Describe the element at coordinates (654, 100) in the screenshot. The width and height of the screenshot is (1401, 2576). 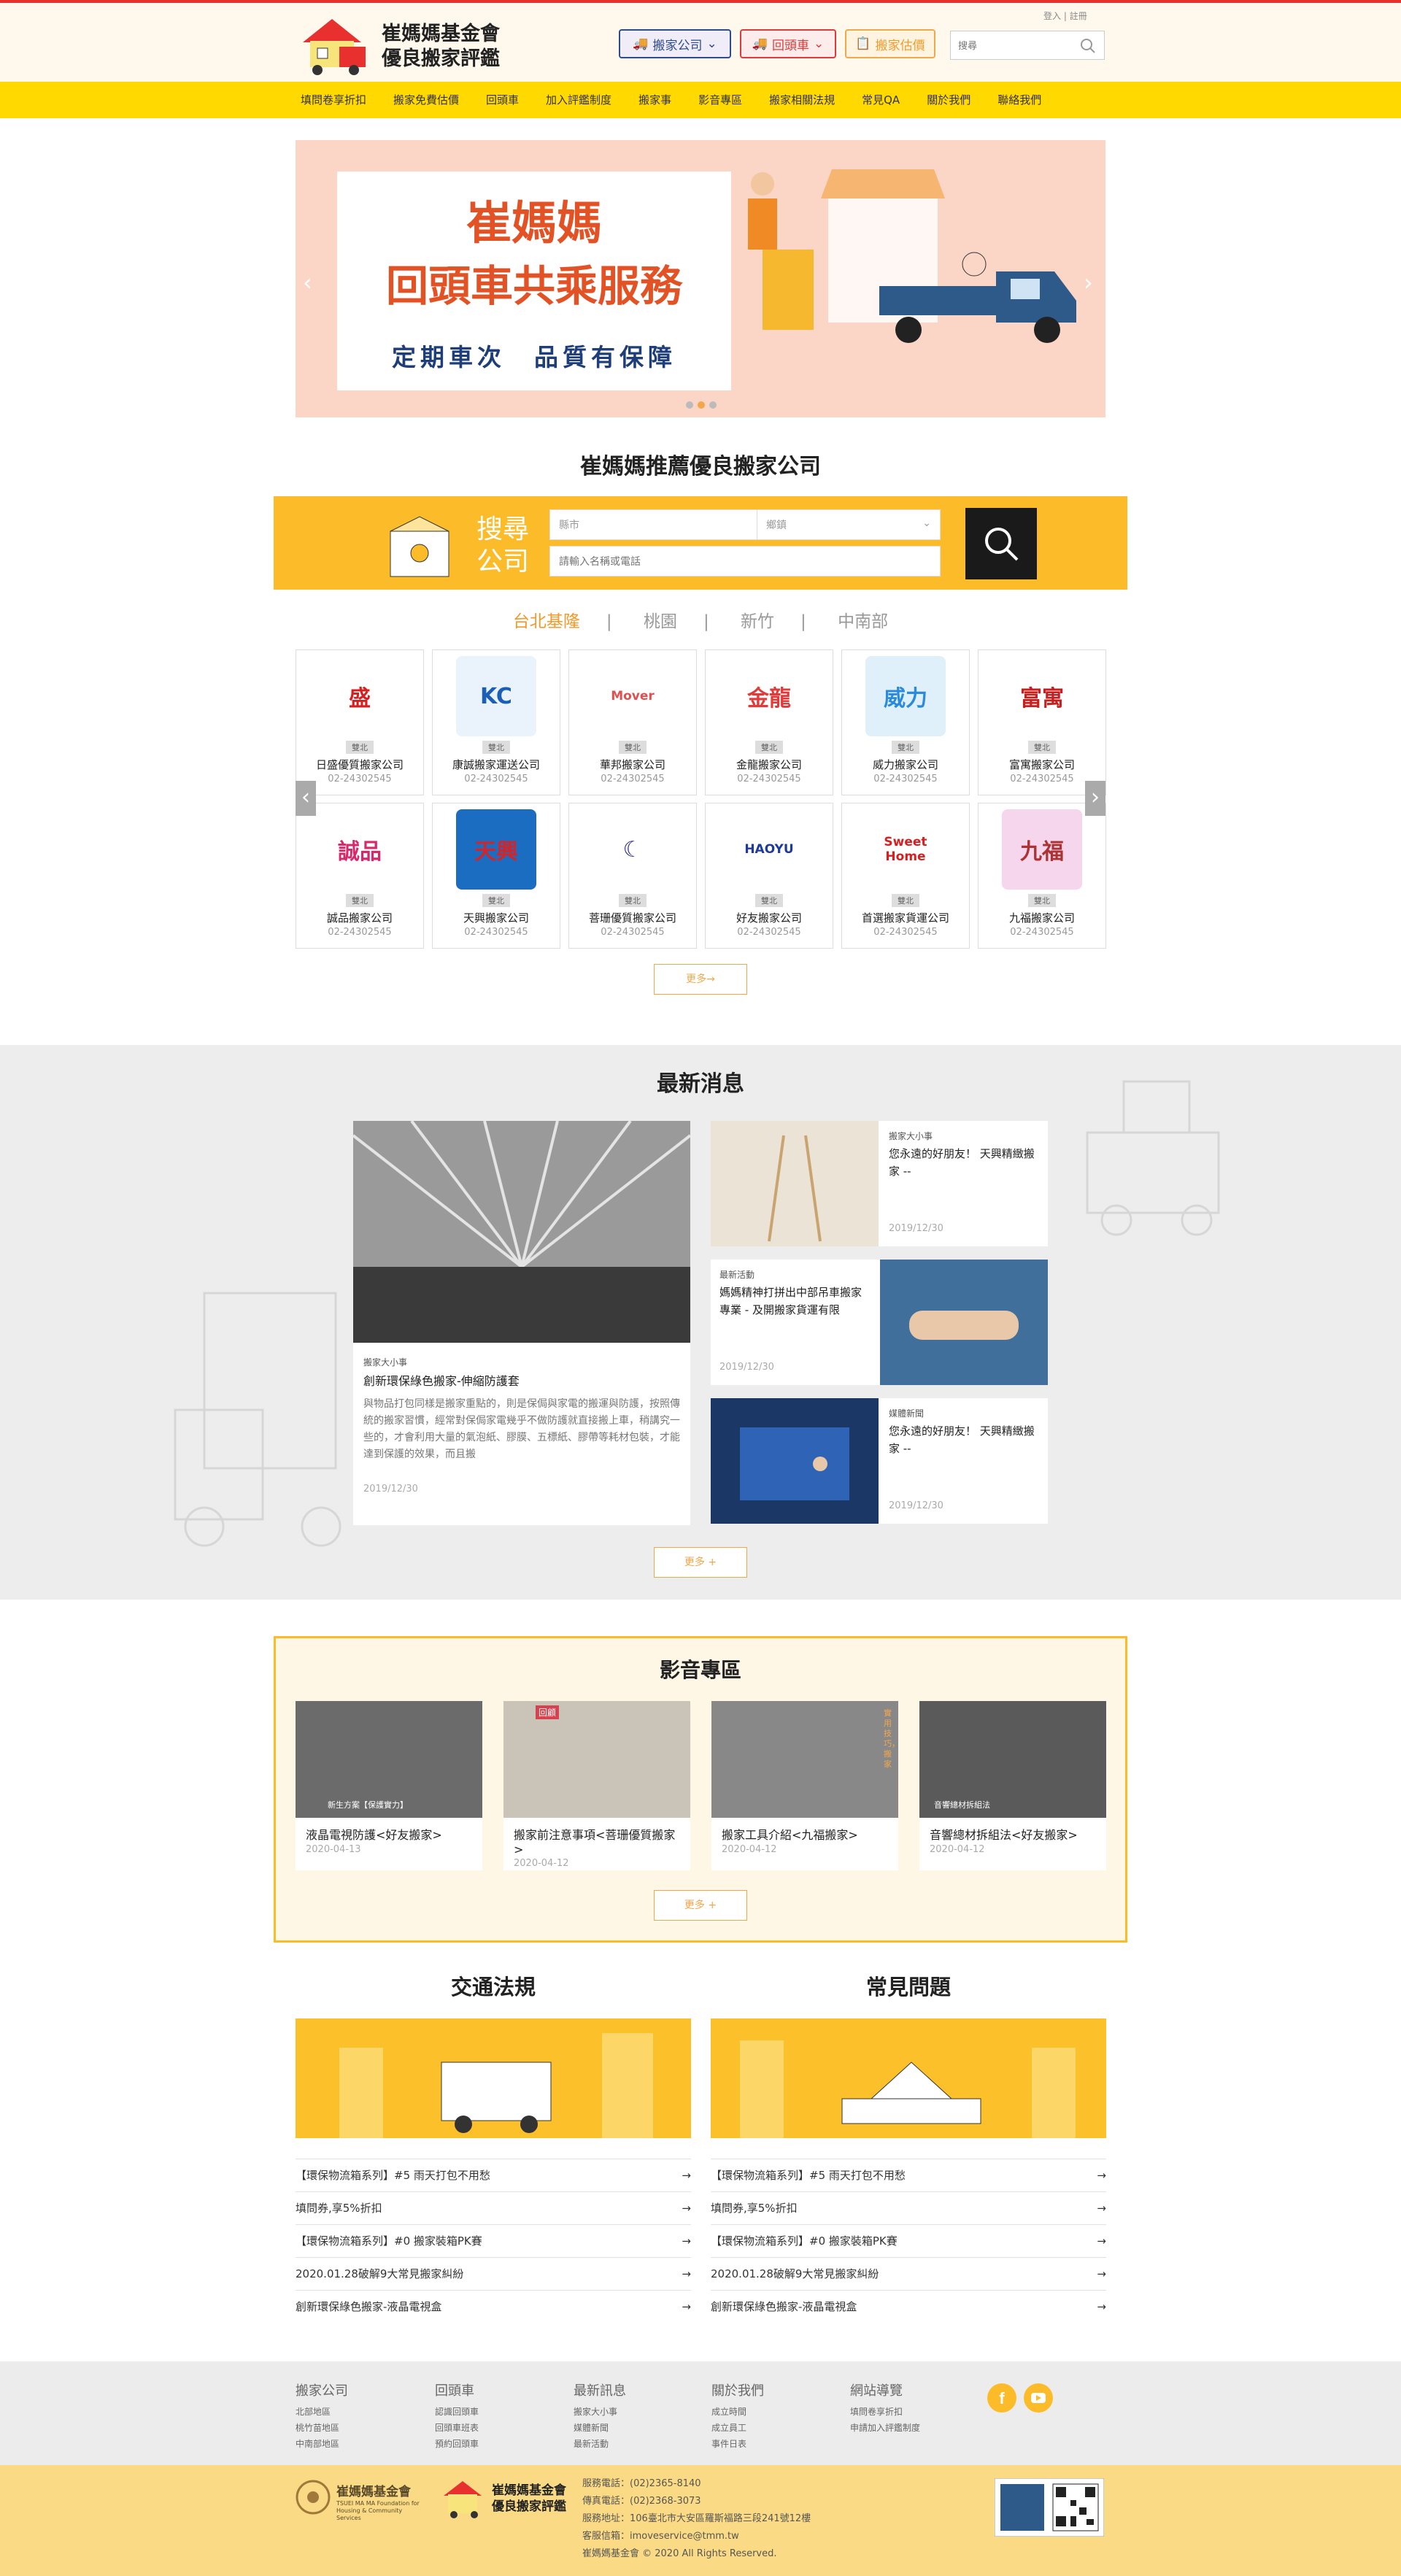
I see `nav-item-moving-stories: 搬家事` at that location.